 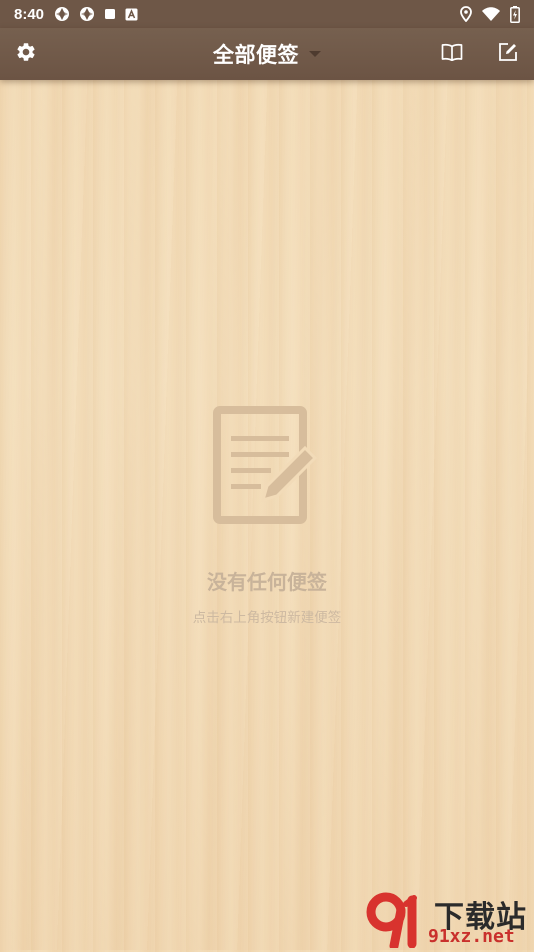 I want to click on location-pin-icon, so click(x=466, y=14).